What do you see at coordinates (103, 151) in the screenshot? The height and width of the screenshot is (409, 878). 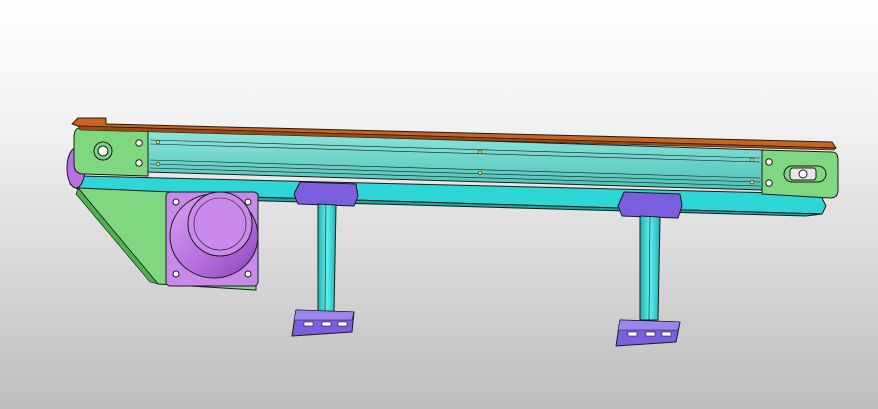 I see `drive-shaft` at bounding box center [103, 151].